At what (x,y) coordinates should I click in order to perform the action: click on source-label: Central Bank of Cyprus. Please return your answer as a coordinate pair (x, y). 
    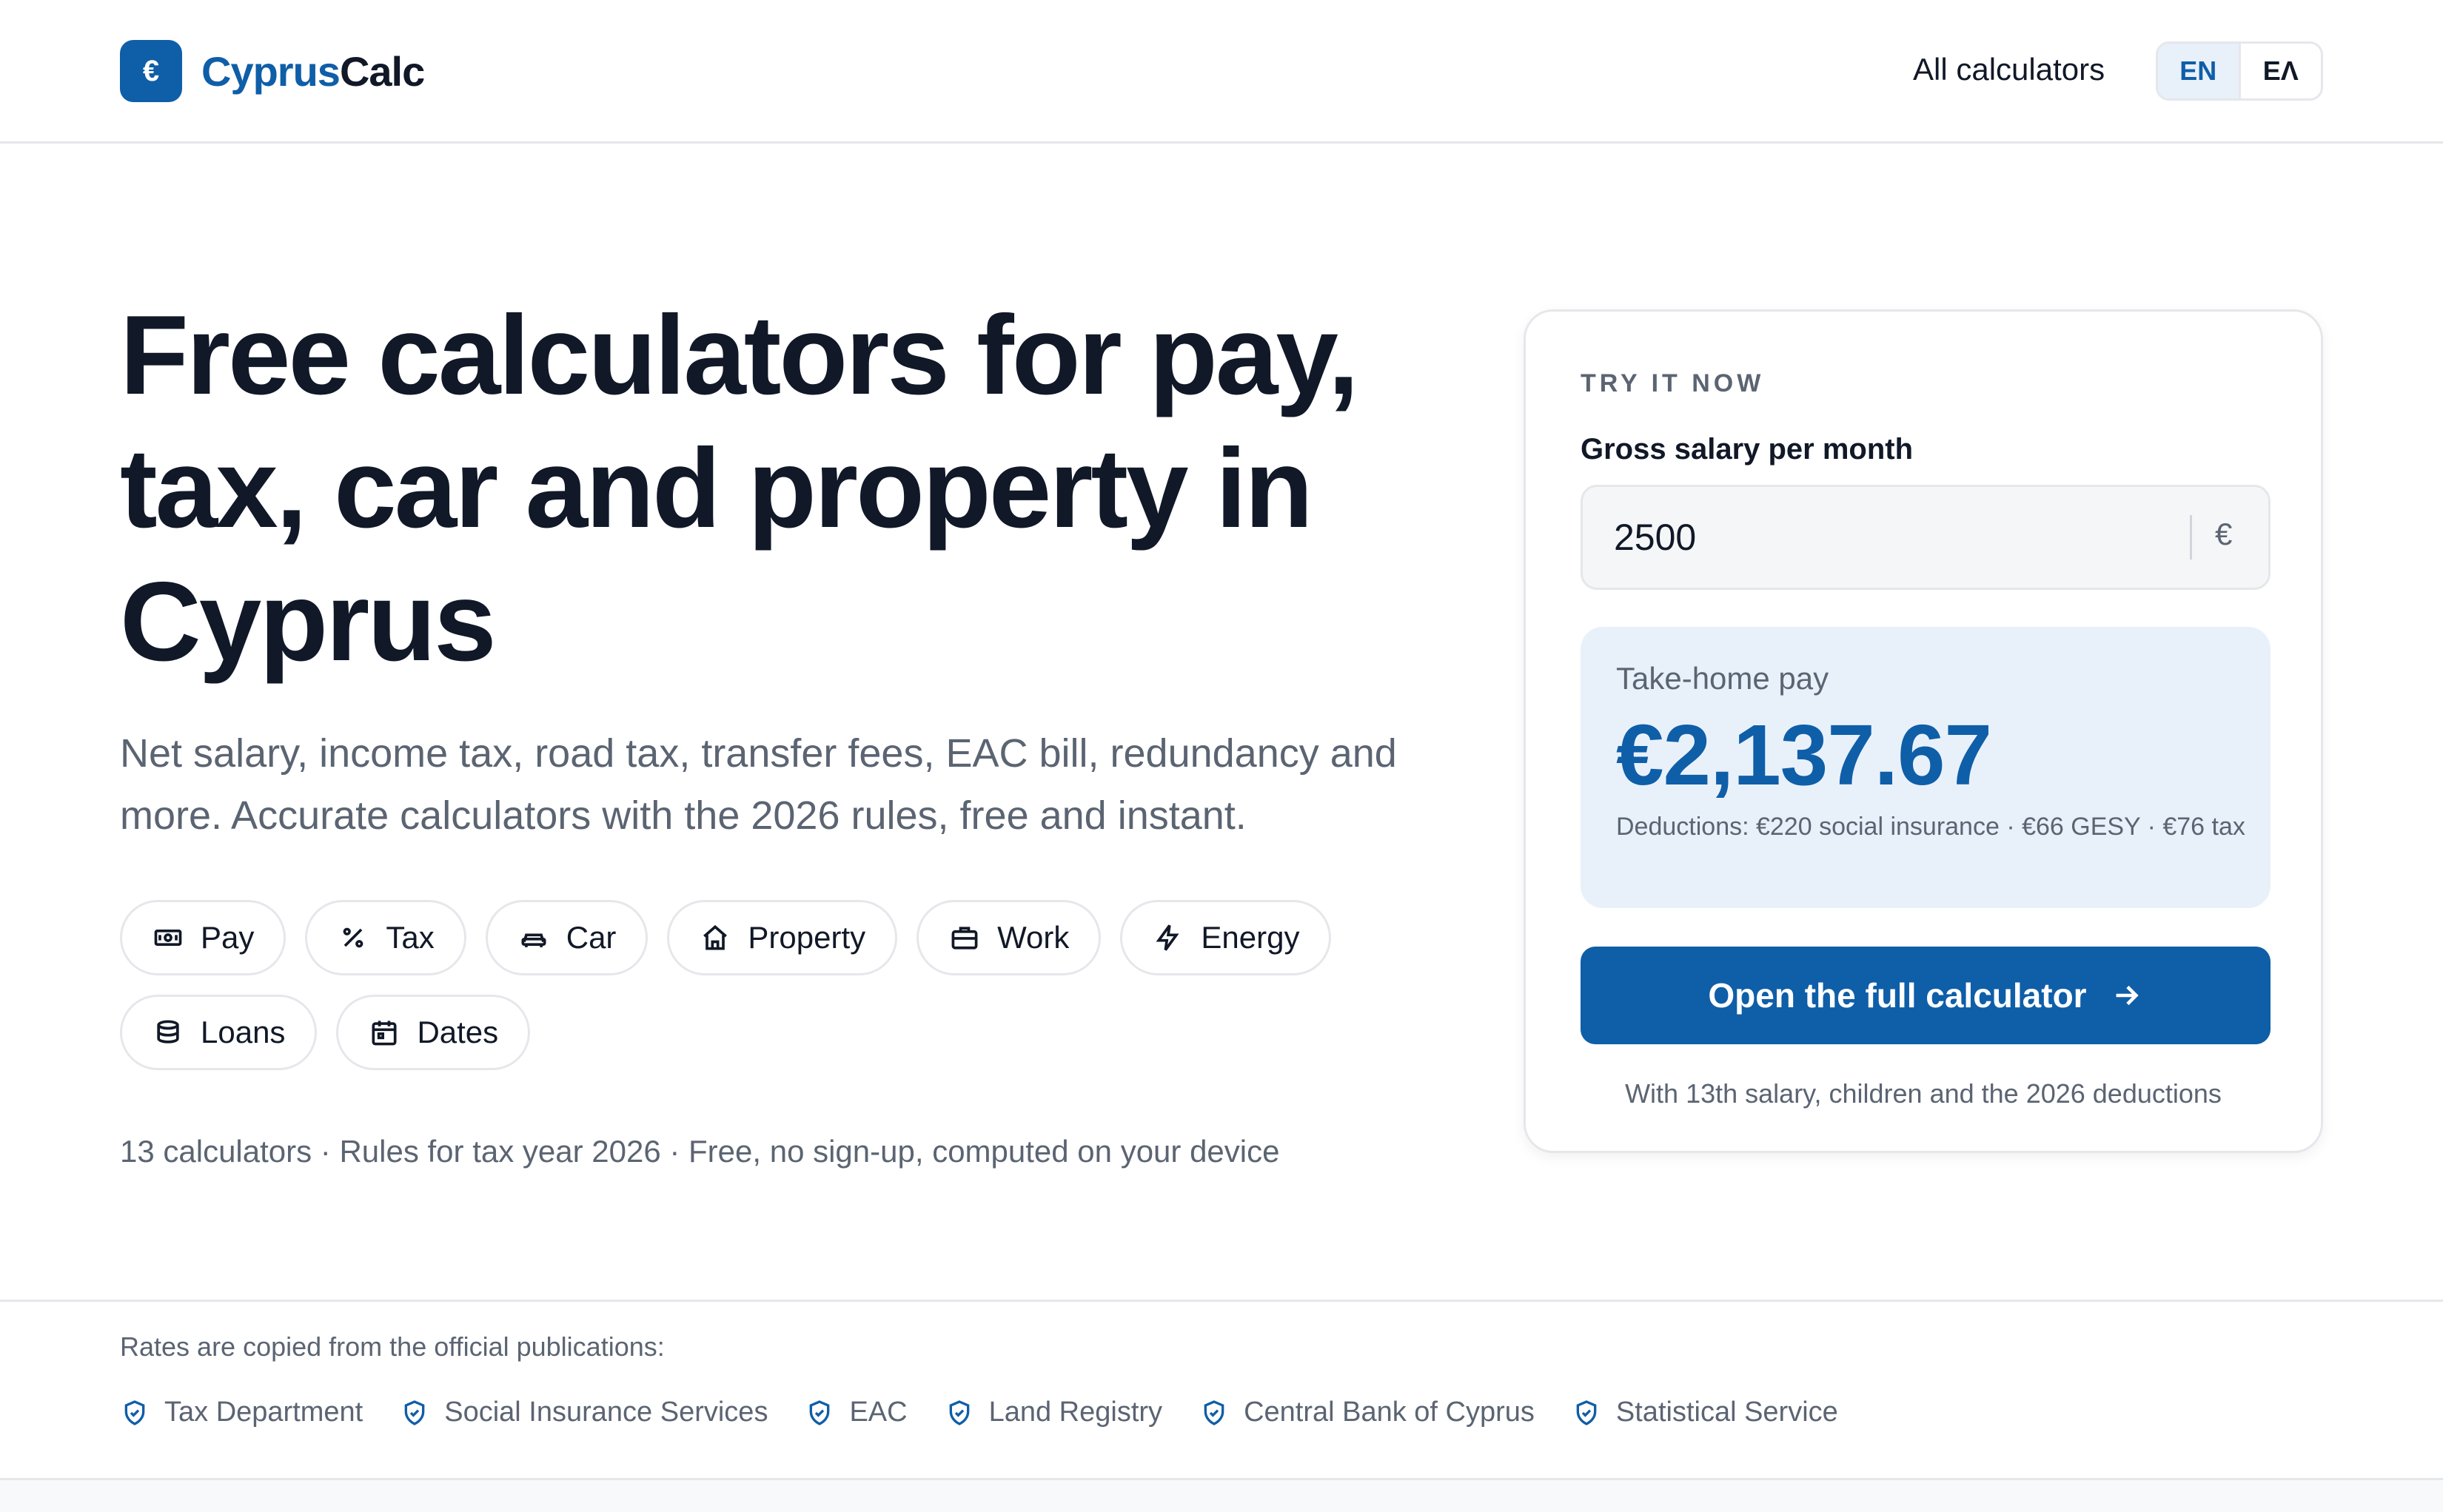
    Looking at the image, I should click on (1389, 1412).